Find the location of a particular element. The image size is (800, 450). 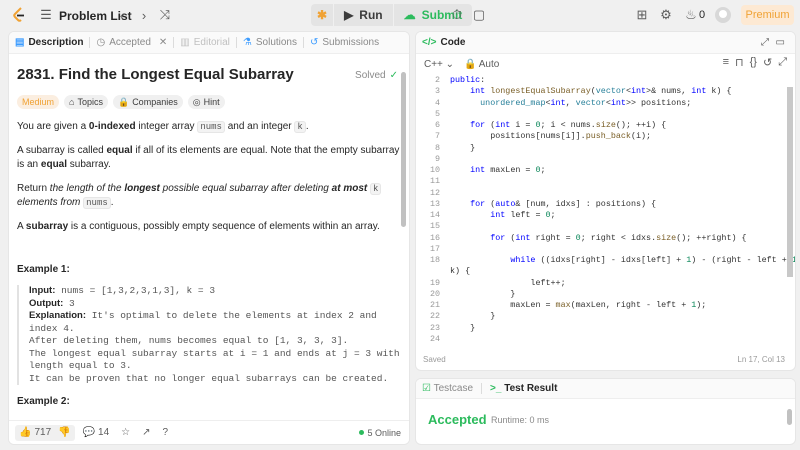

streak-count: 0 is located at coordinates (702, 15).